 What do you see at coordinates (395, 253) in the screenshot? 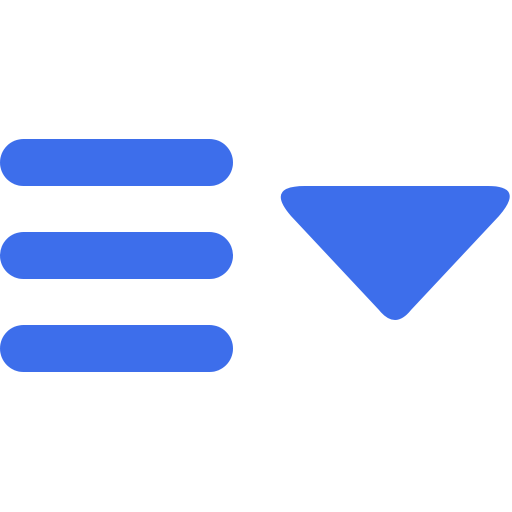
I see `caret-down-icon` at bounding box center [395, 253].